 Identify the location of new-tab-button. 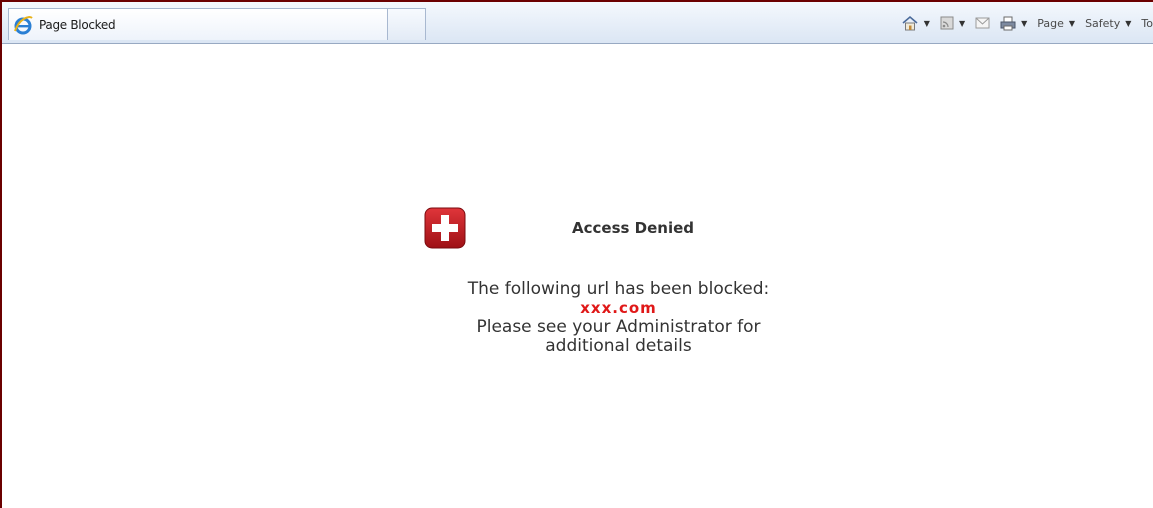
(407, 24).